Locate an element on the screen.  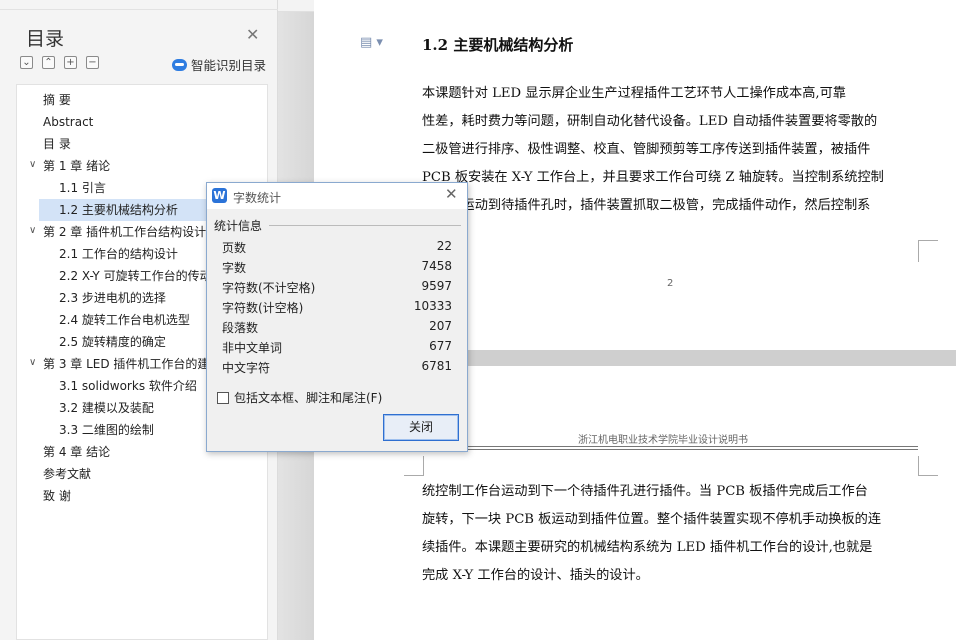
section-heading: 1.2 主要机械结构分析 is located at coordinates (498, 45).